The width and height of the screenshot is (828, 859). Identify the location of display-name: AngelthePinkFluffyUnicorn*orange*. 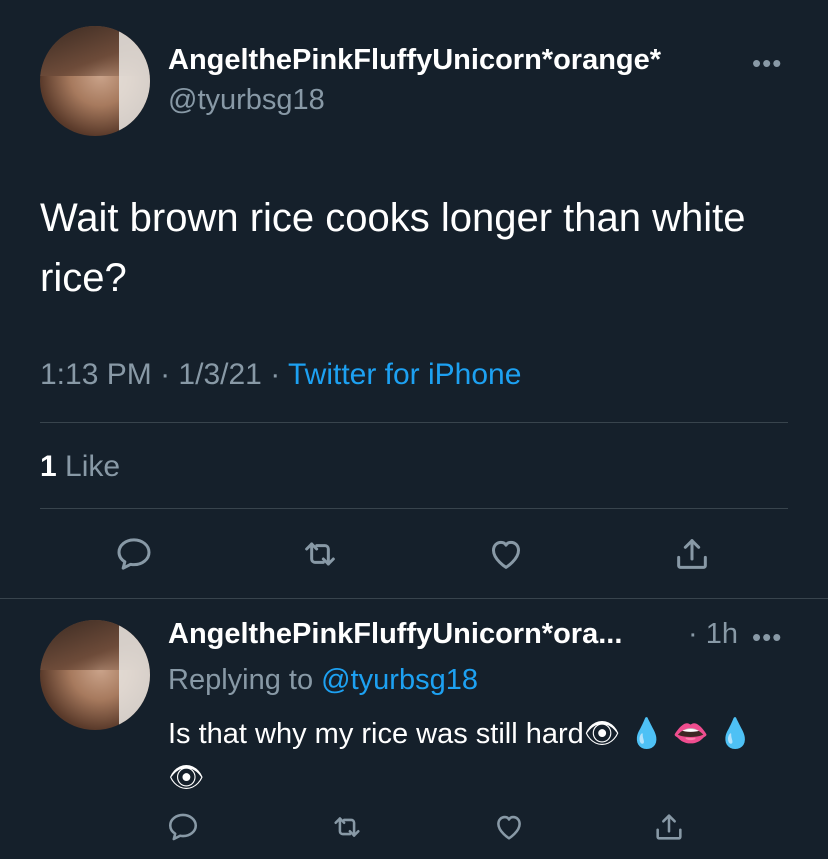
(414, 60).